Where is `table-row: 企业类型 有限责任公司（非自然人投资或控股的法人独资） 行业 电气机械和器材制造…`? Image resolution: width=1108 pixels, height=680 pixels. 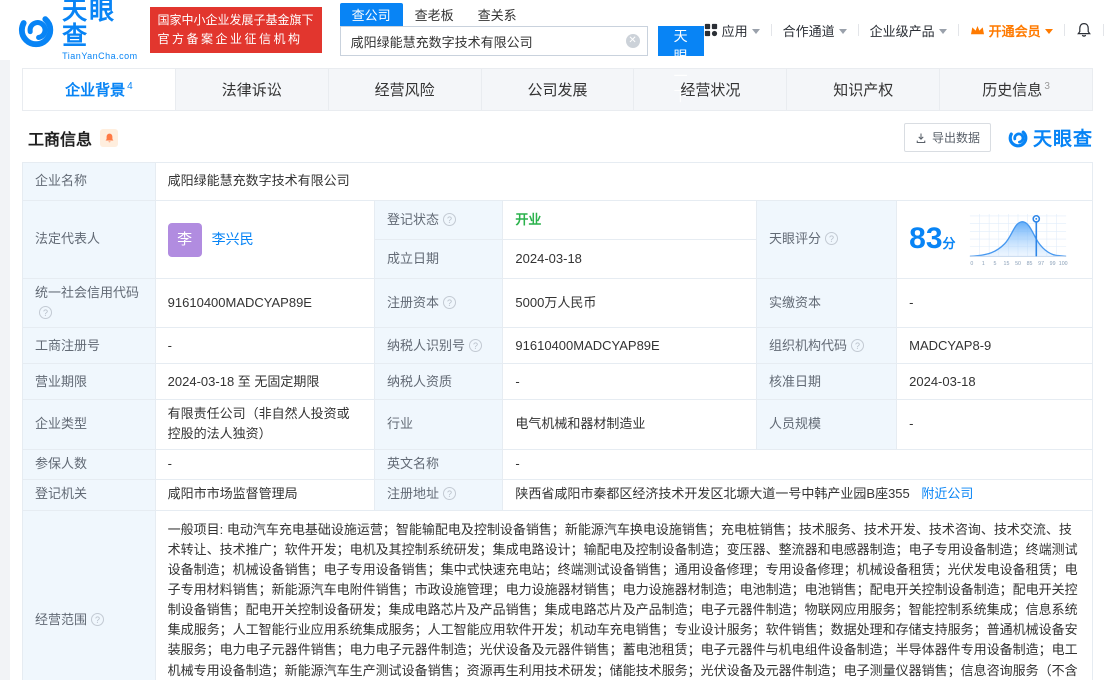 table-row: 企业类型 有限责任公司（非自然人投资或控股的法人独资） 行业 电气机械和器材制造… is located at coordinates (557, 424).